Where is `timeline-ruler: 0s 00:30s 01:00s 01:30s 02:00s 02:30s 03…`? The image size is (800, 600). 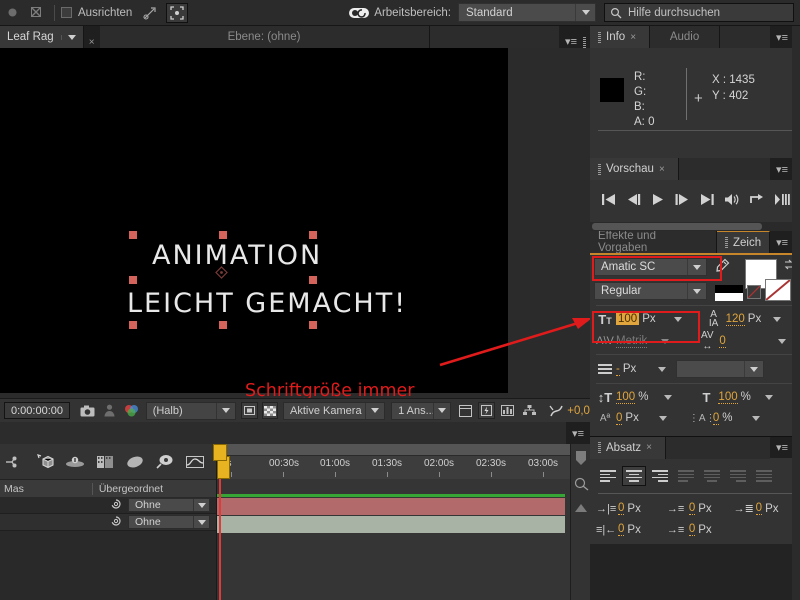 timeline-ruler: 0s 00:30s 01:00s 01:30s 02:00s 02:30s 03… is located at coordinates (408, 461).